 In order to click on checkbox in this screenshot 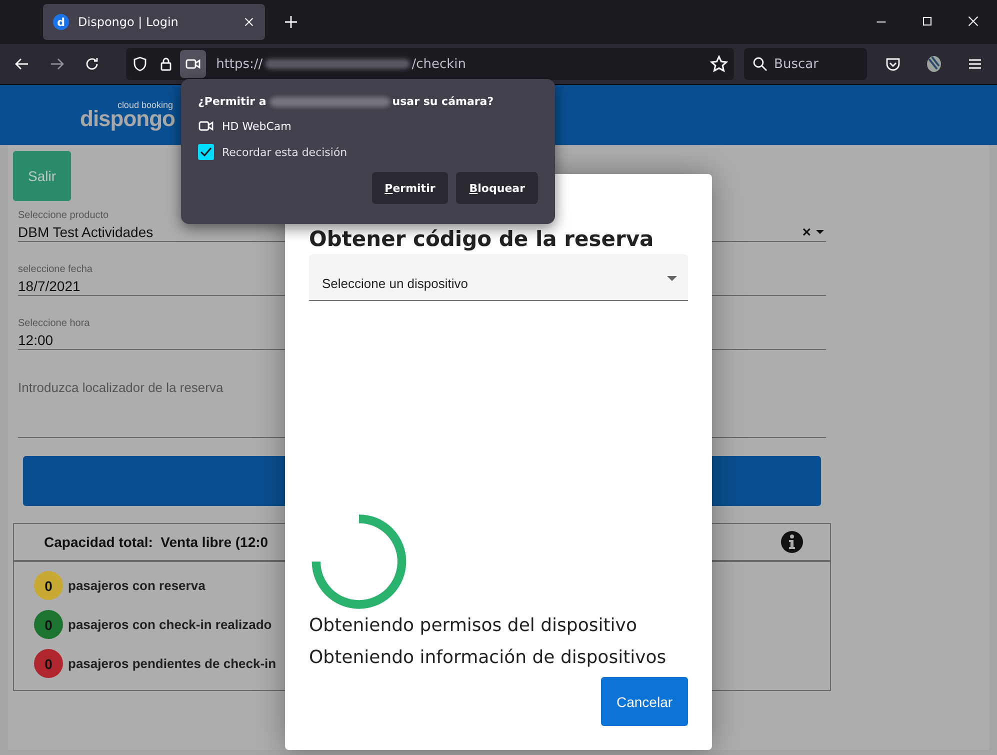, I will do `click(206, 152)`.